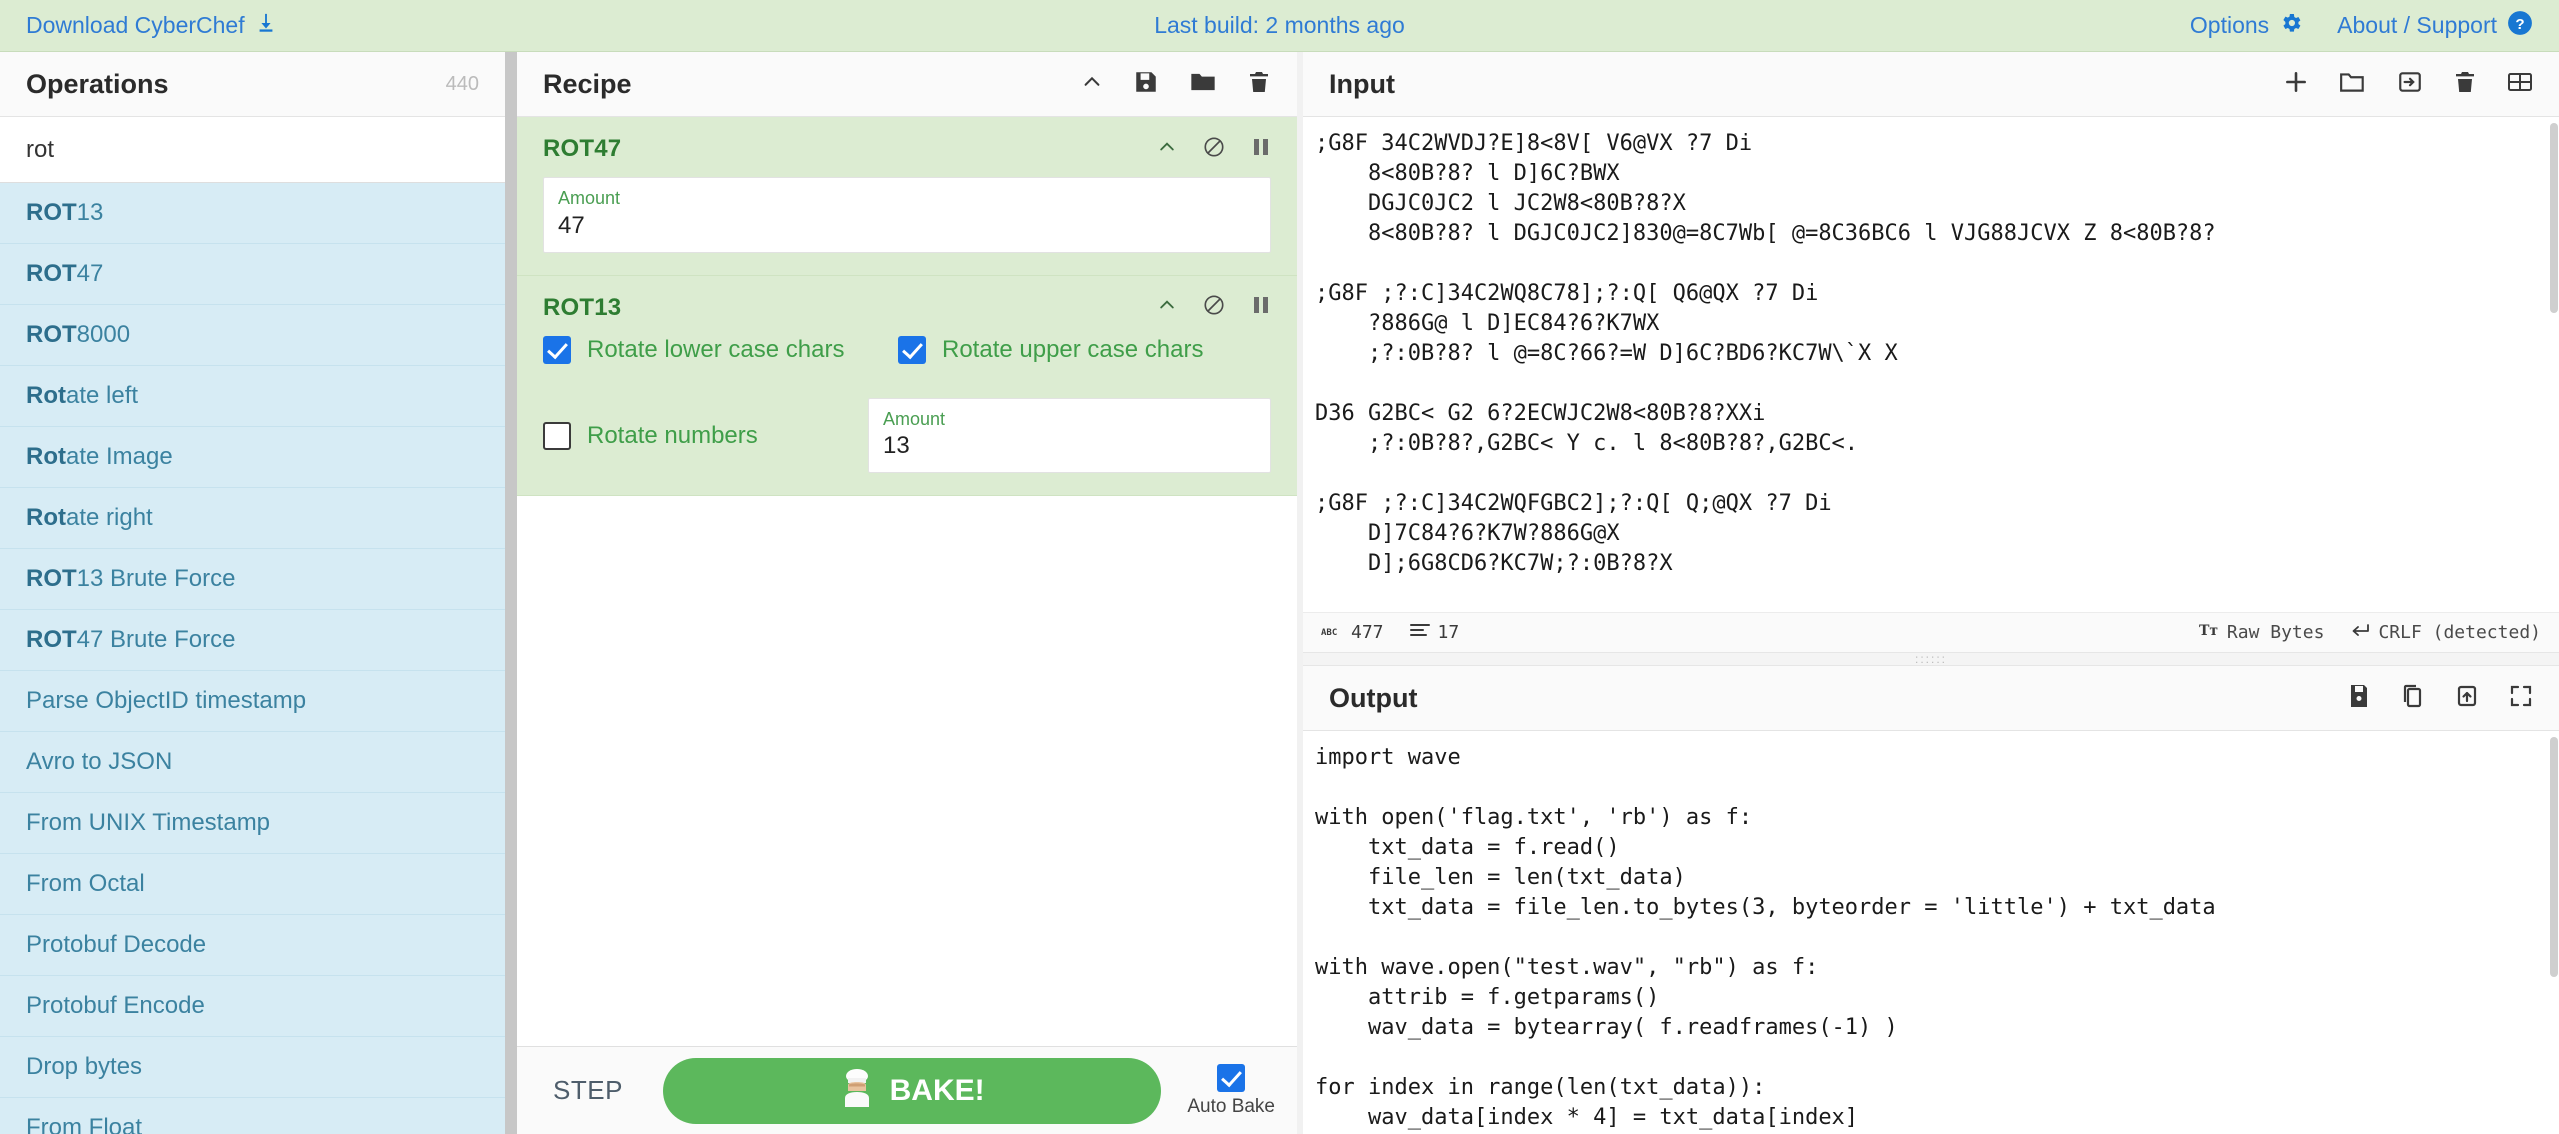 The width and height of the screenshot is (2559, 1134). I want to click on recipe-operation-name: ROT13, so click(582, 307).